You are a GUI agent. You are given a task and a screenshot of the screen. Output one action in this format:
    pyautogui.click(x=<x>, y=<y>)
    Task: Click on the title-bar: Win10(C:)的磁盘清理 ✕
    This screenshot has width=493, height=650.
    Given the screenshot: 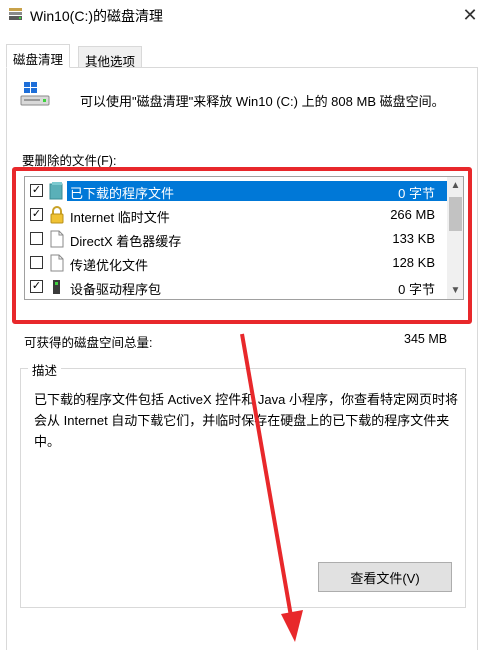 What is the action you would take?
    pyautogui.click(x=246, y=15)
    